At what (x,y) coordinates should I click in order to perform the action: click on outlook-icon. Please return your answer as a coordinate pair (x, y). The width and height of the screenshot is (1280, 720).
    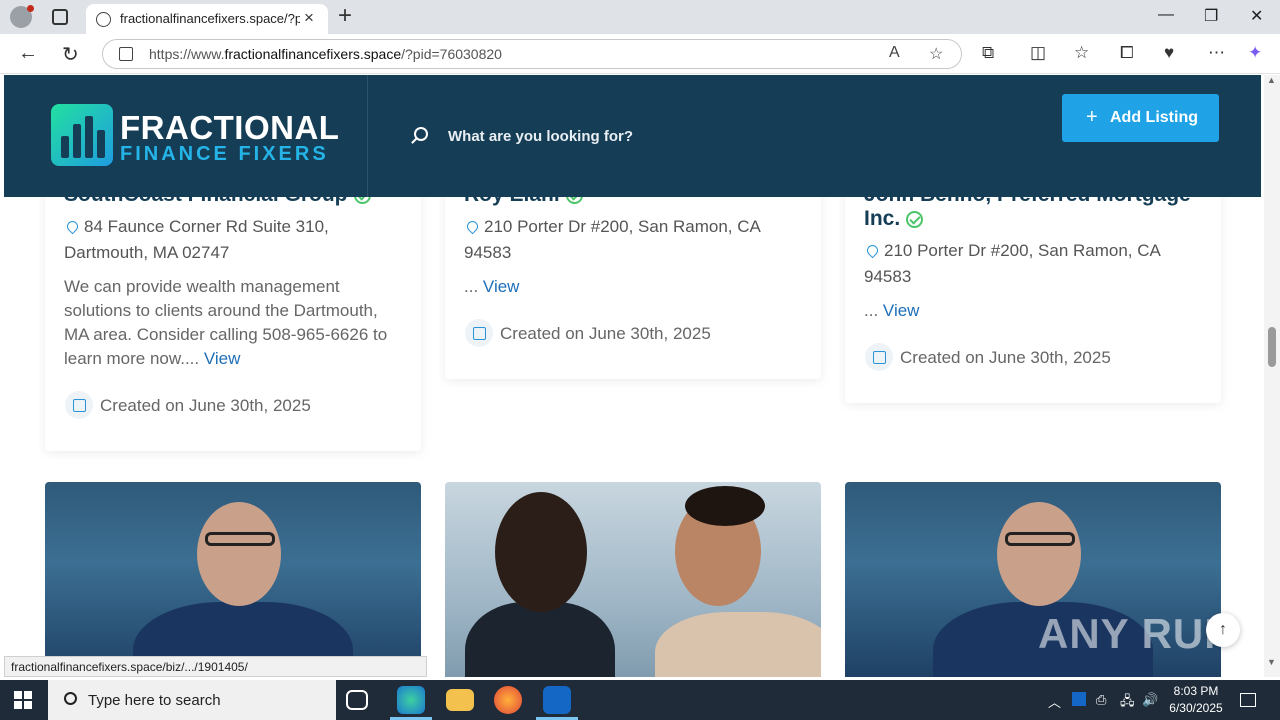
    Looking at the image, I should click on (557, 700).